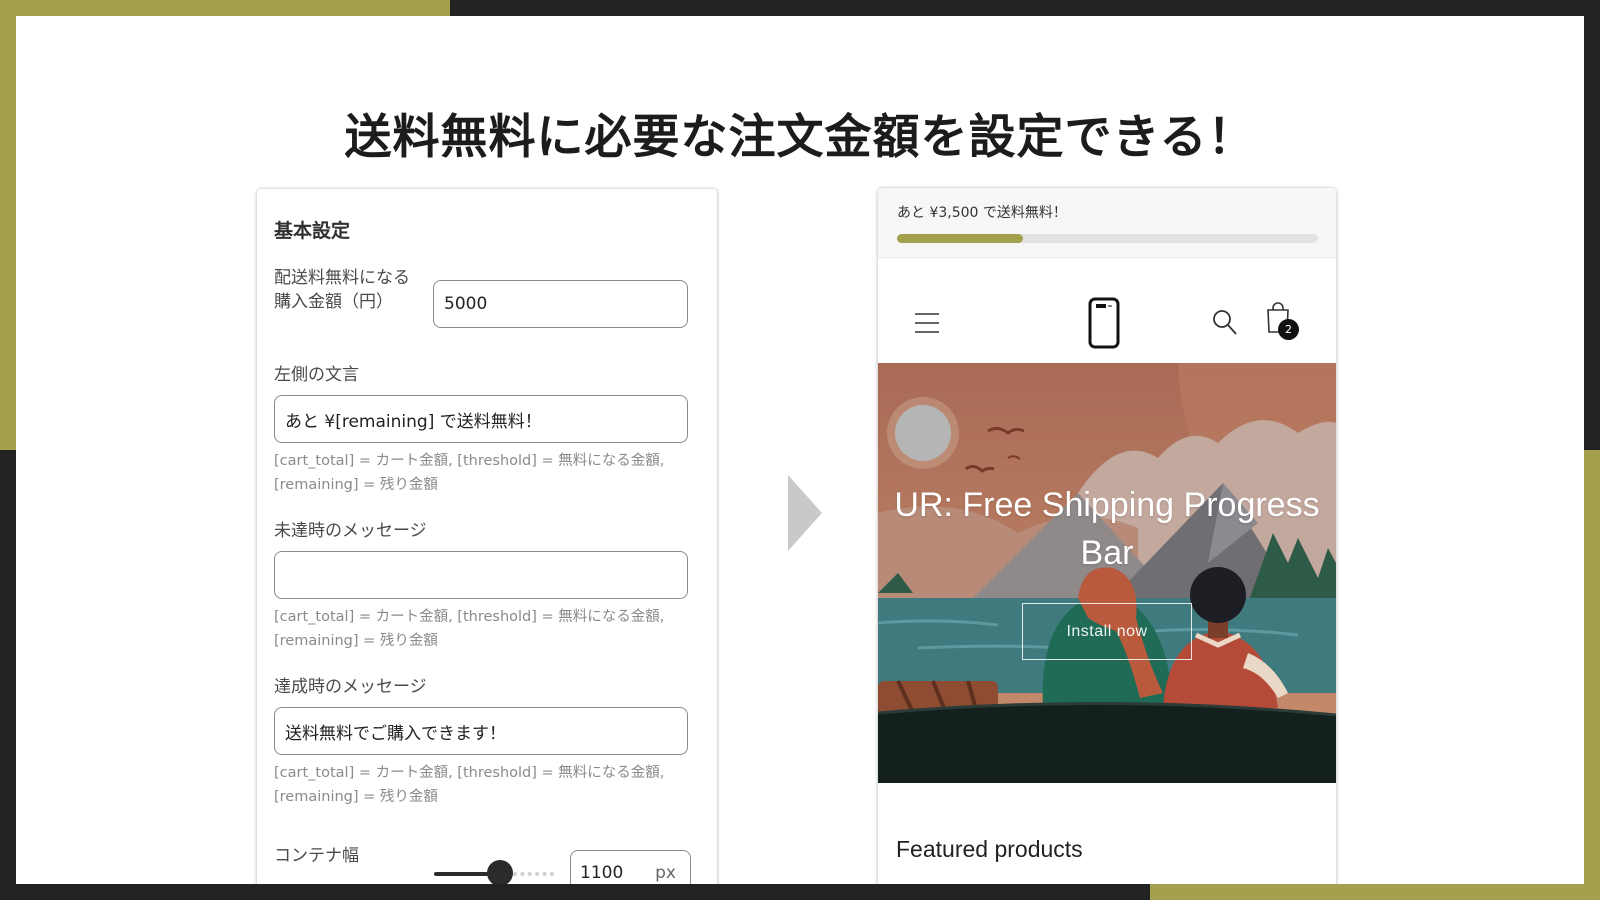  What do you see at coordinates (316, 375) in the screenshot?
I see `left-text-label: 左側の文言` at bounding box center [316, 375].